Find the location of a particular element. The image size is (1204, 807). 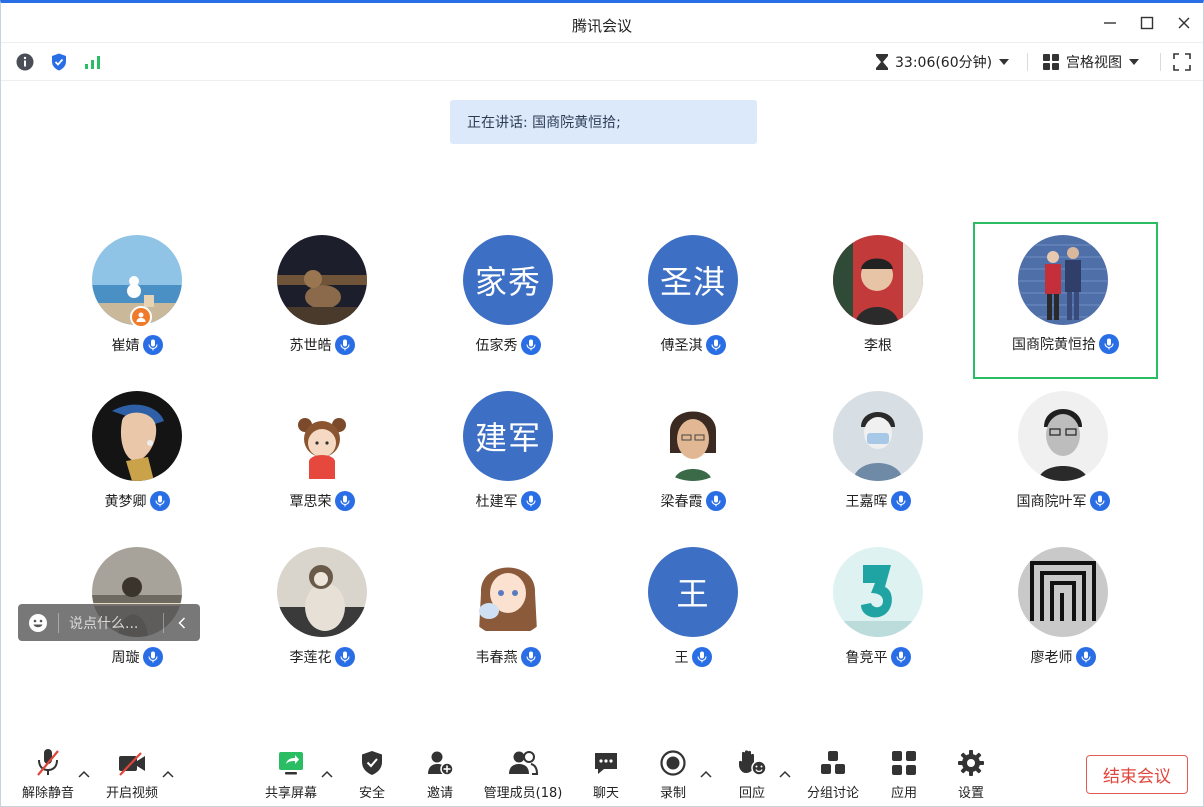

participant-tile: 鲁竞平 is located at coordinates (878, 622).